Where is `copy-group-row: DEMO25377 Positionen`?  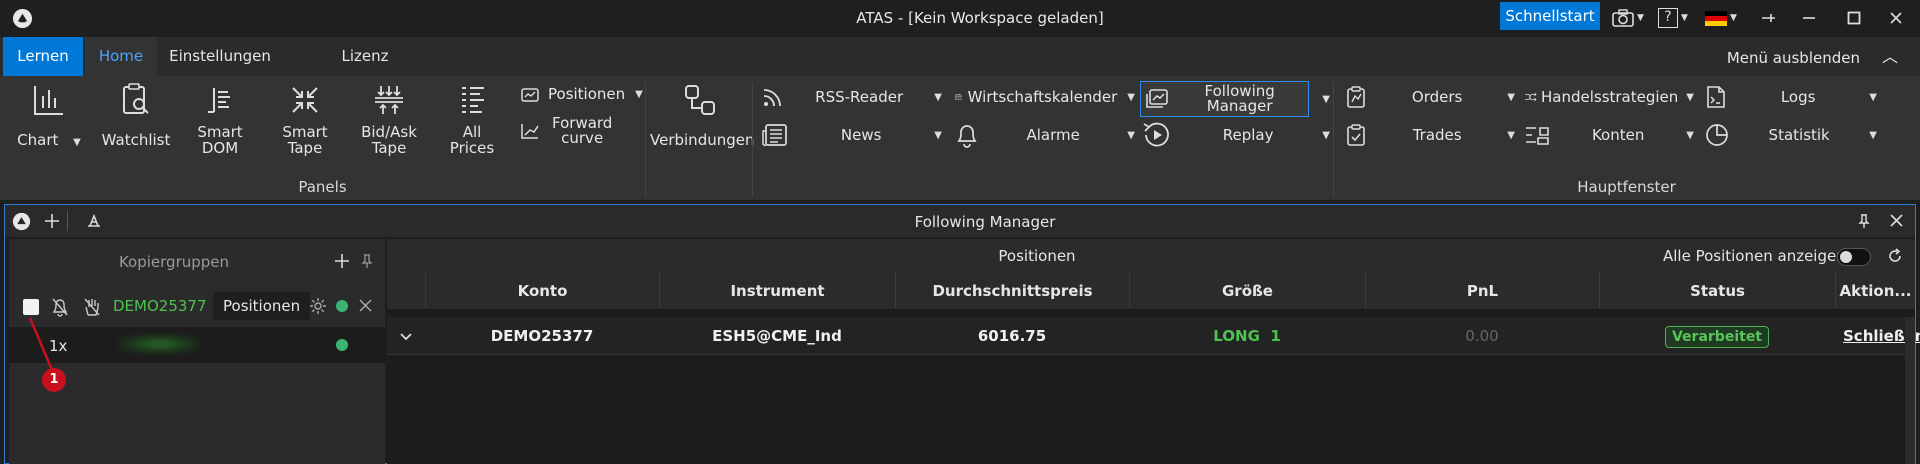
copy-group-row: DEMO25377 Positionen is located at coordinates (197, 306).